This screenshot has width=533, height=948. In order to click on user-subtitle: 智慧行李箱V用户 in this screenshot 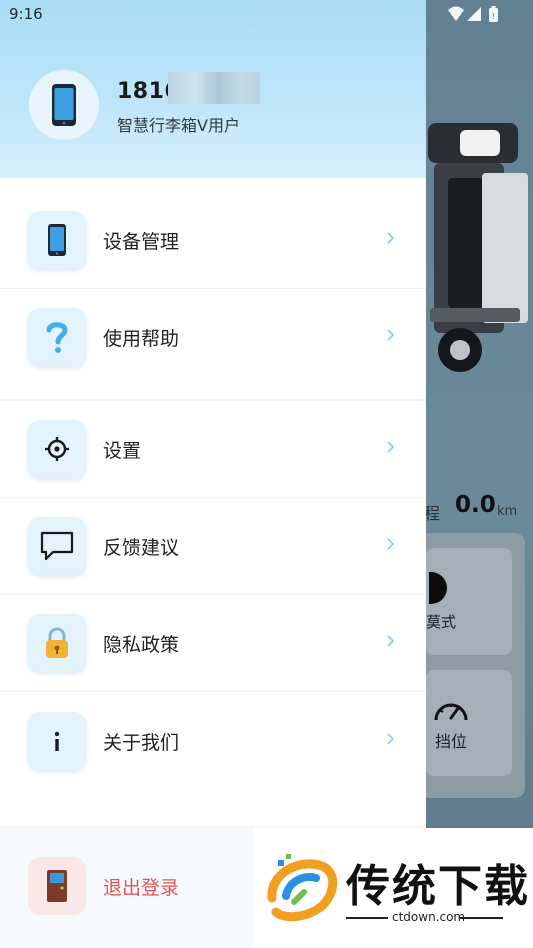, I will do `click(178, 125)`.